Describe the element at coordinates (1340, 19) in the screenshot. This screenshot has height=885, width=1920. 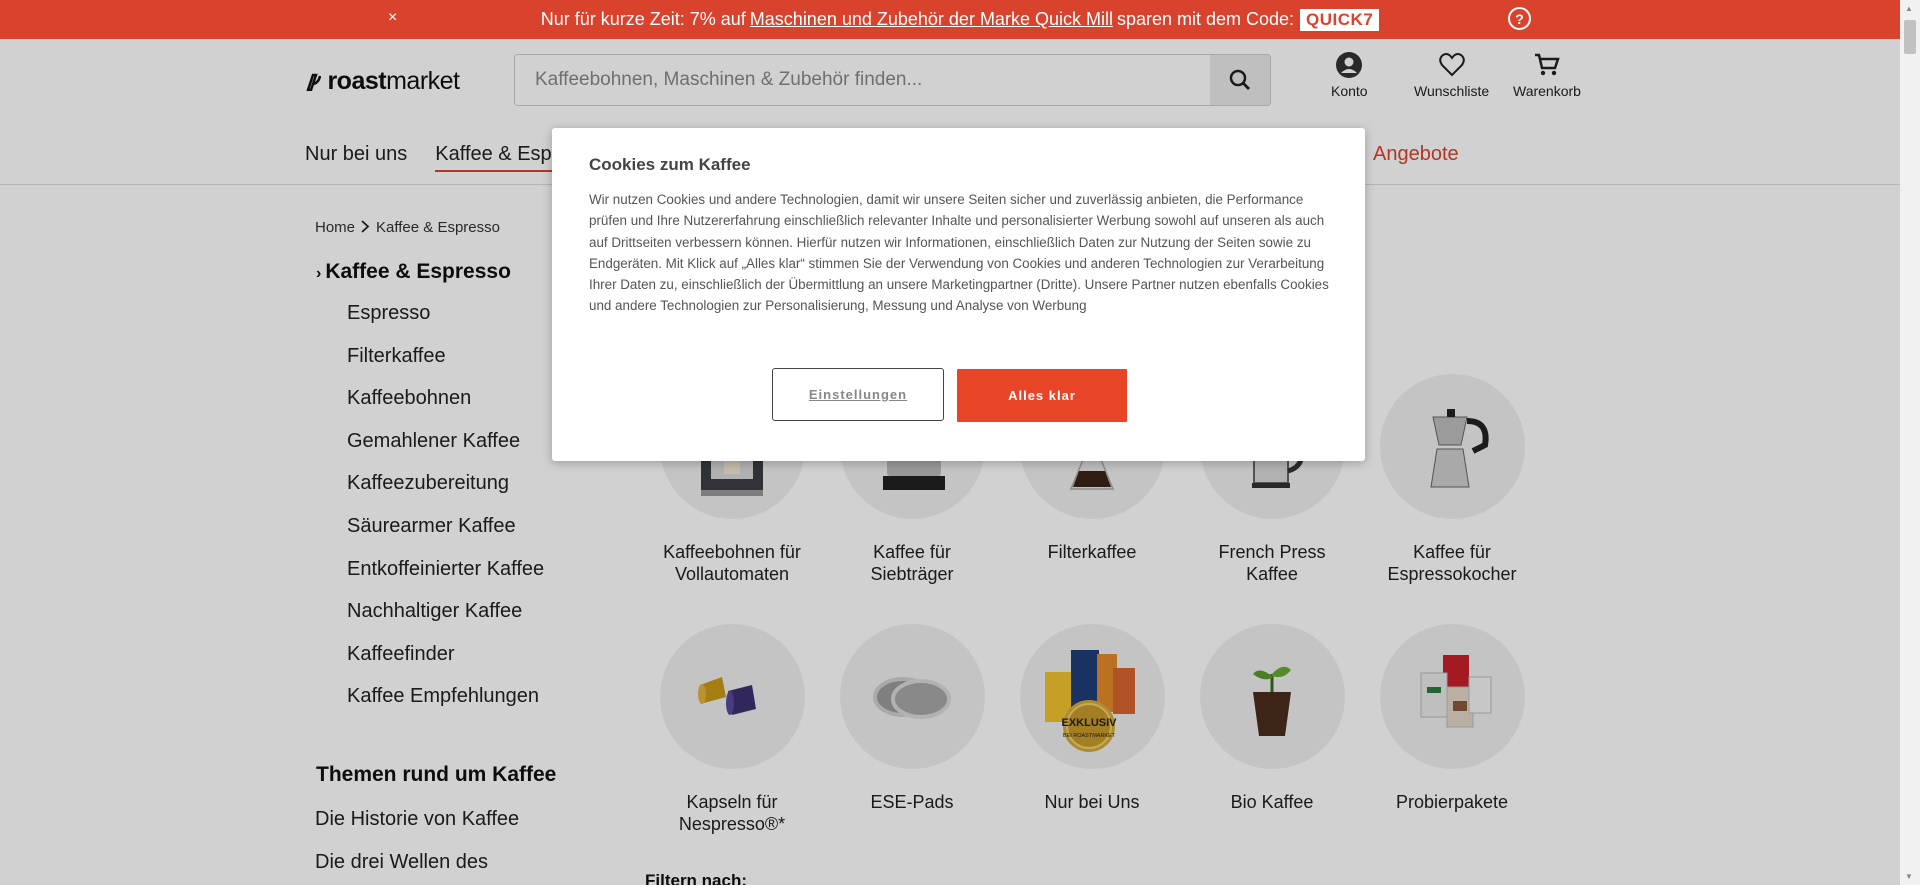
I see `promo-code: QUICK7` at that location.